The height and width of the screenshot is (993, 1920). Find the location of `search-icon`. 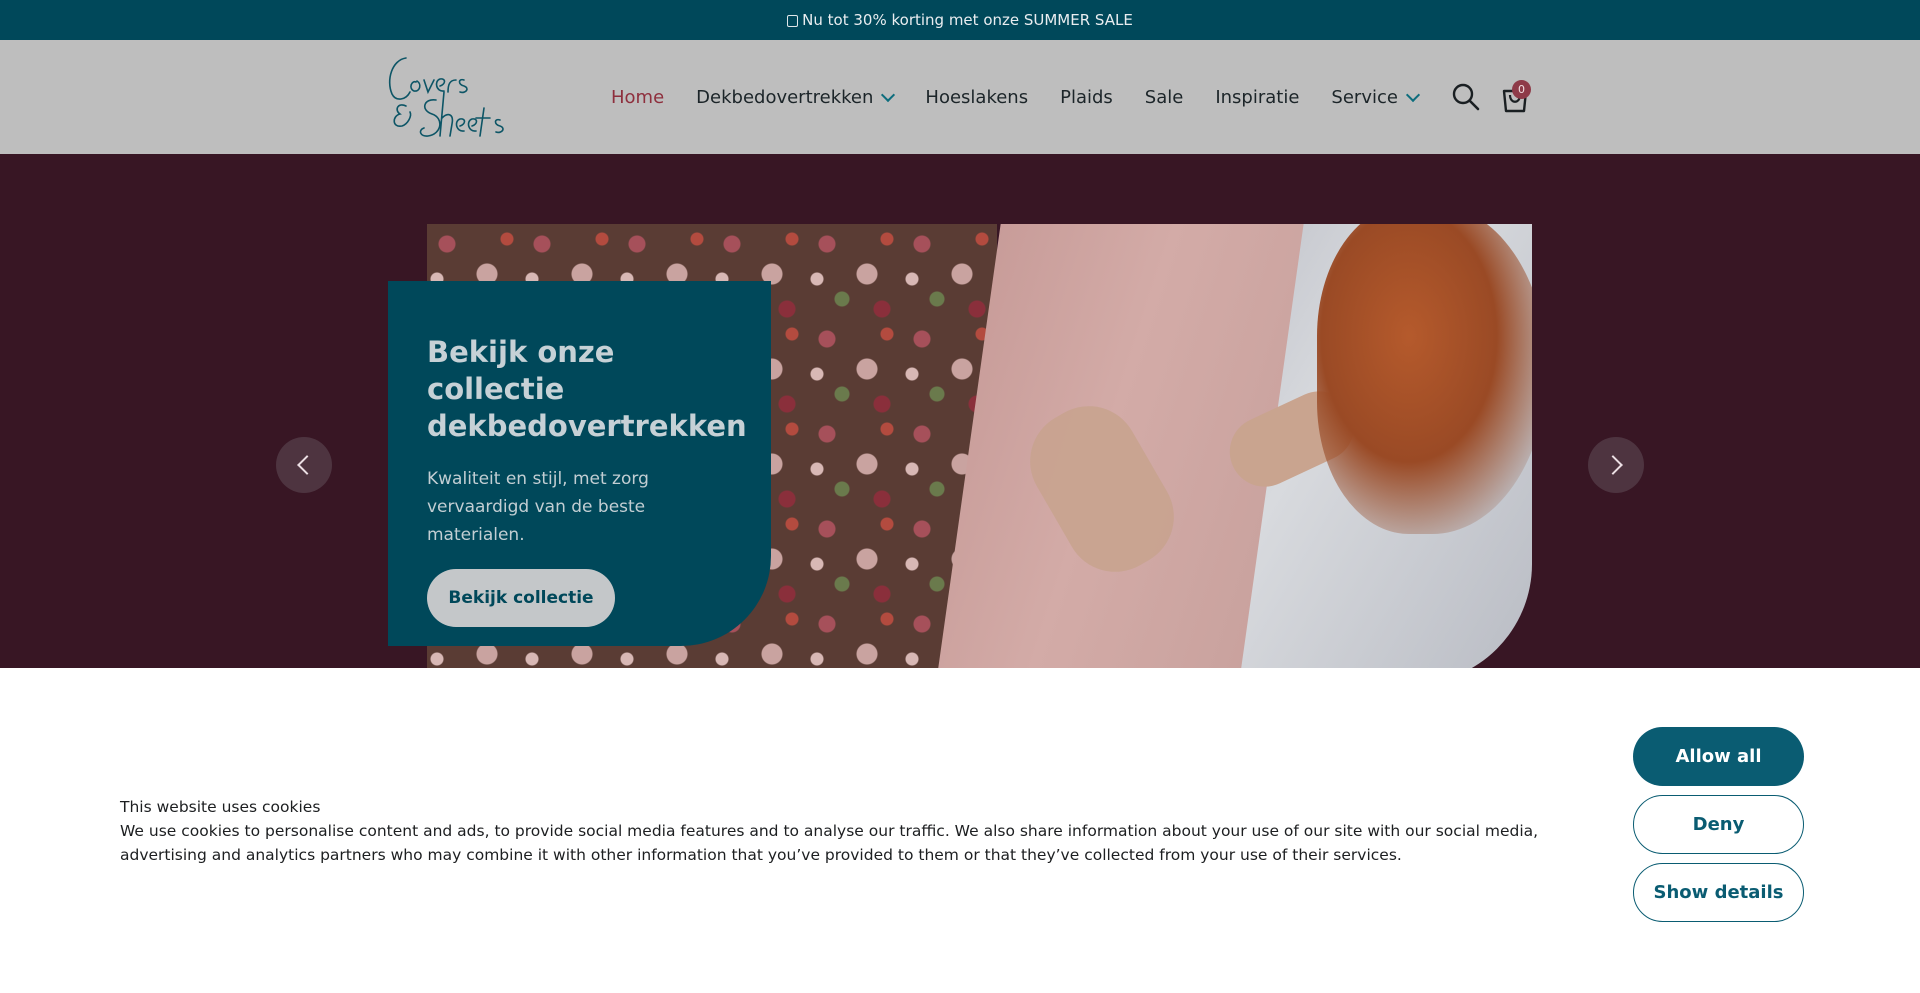

search-icon is located at coordinates (1466, 97).